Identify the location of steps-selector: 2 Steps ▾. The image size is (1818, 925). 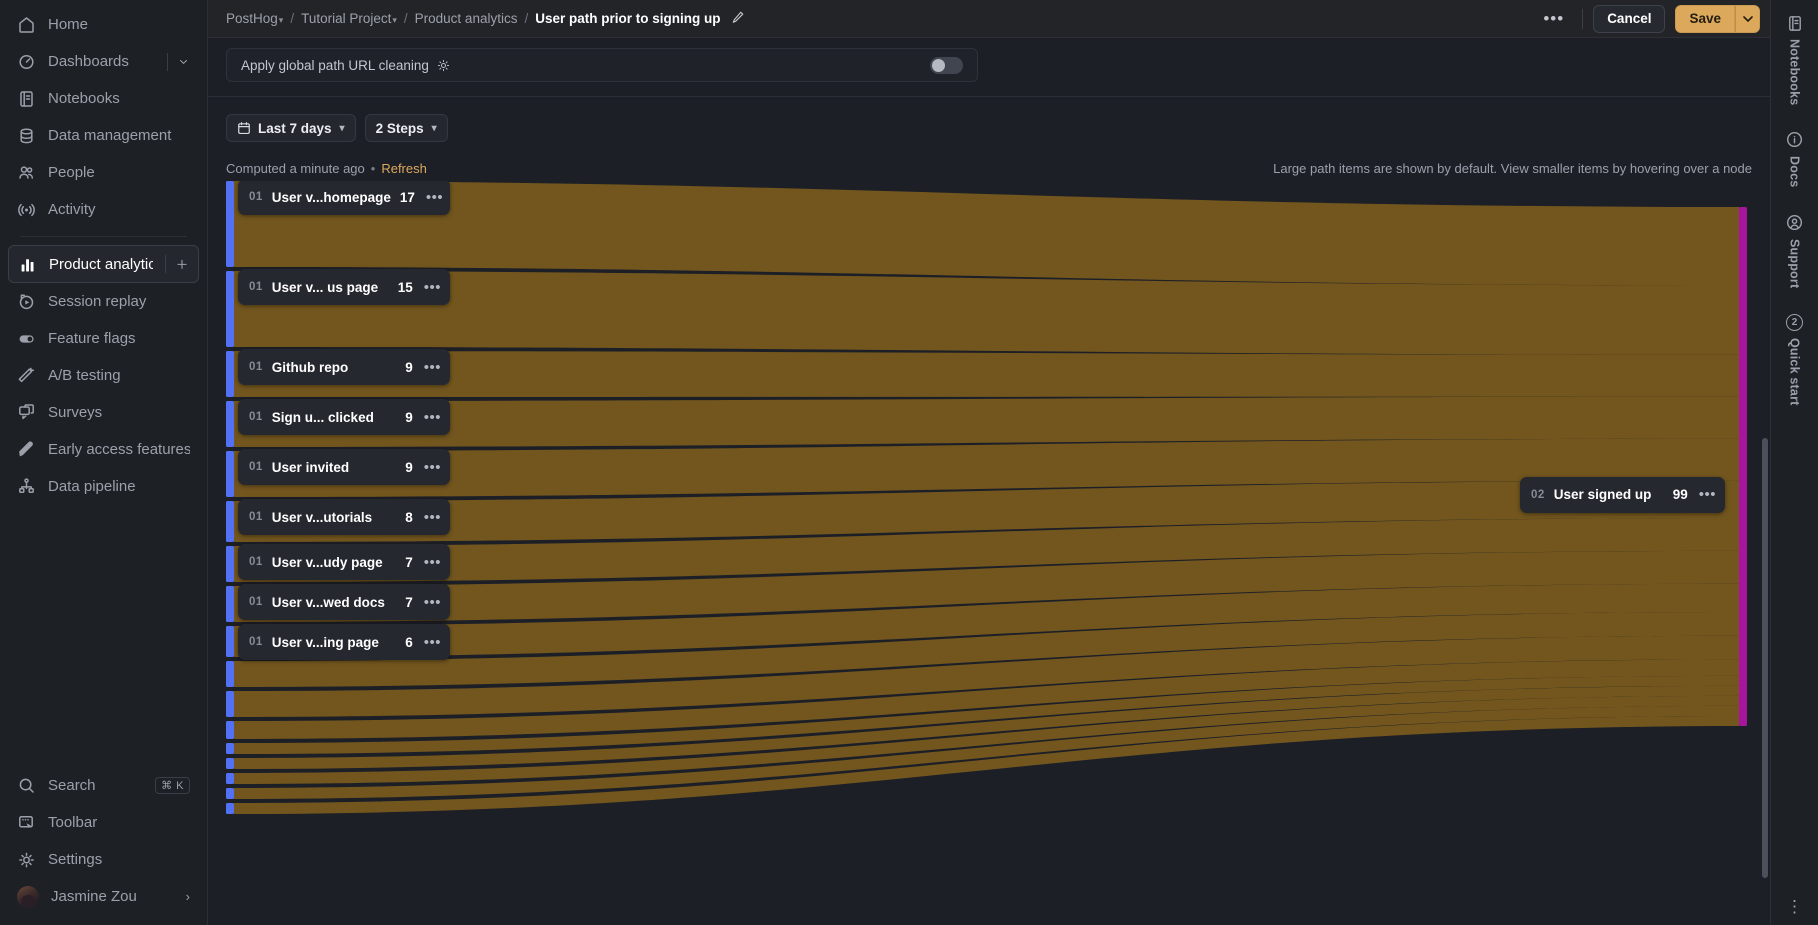
(406, 128).